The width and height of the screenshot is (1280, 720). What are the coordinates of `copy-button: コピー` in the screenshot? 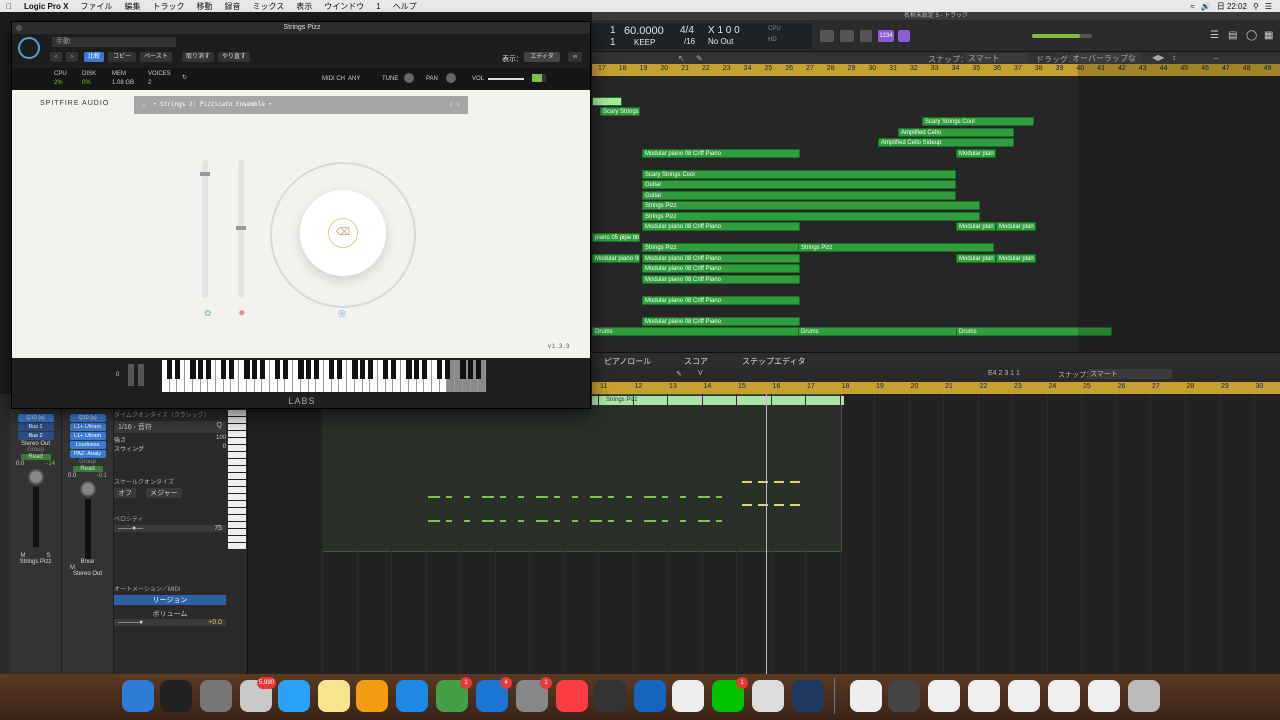 It's located at (122, 57).